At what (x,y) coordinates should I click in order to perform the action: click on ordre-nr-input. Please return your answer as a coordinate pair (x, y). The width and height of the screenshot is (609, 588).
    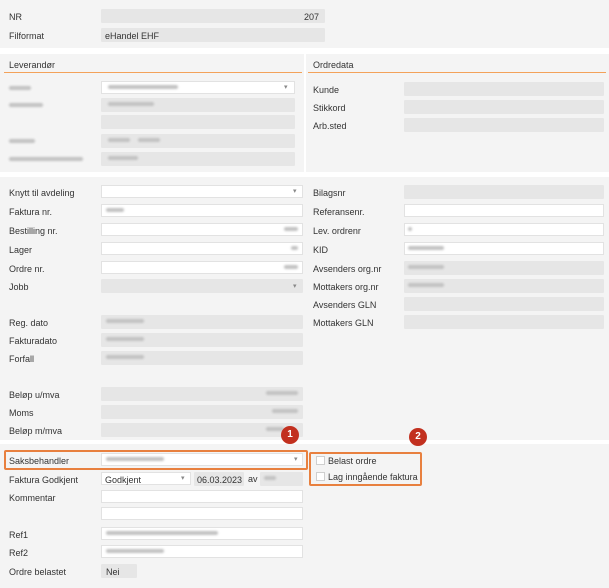
    Looking at the image, I should click on (202, 267).